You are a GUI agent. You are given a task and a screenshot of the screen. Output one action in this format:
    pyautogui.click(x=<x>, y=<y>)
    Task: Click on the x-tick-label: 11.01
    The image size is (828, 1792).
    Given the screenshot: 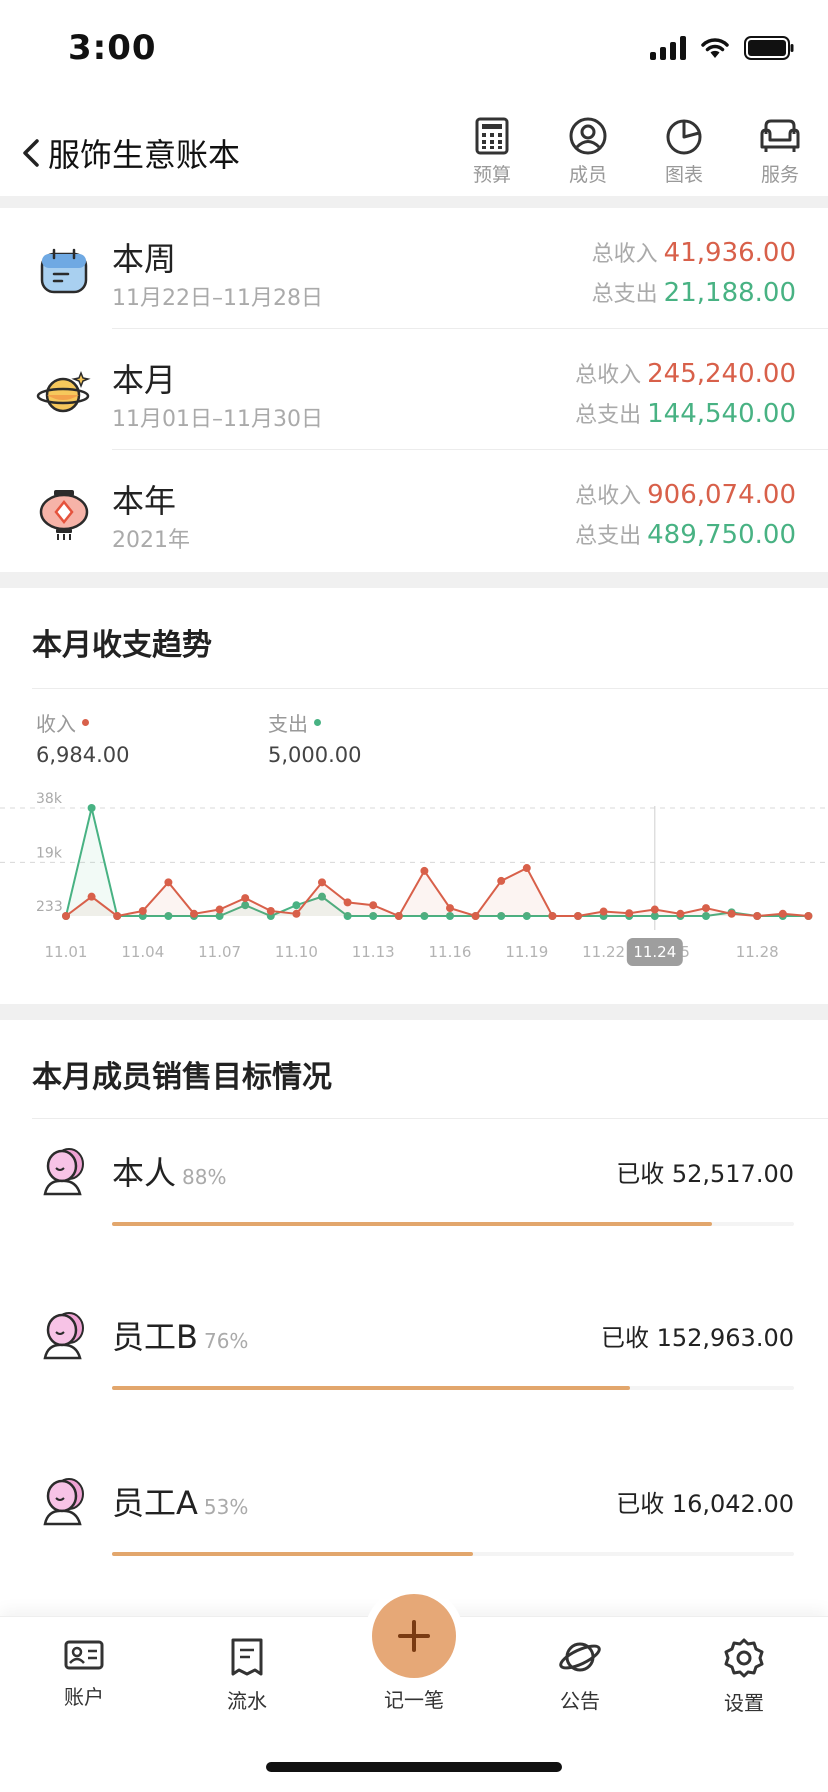 What is the action you would take?
    pyautogui.click(x=66, y=952)
    